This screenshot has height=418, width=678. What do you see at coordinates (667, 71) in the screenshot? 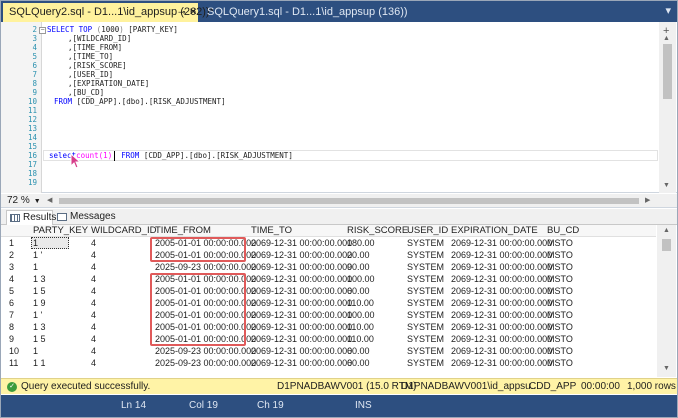
I see `editor-scroll-thumb` at bounding box center [667, 71].